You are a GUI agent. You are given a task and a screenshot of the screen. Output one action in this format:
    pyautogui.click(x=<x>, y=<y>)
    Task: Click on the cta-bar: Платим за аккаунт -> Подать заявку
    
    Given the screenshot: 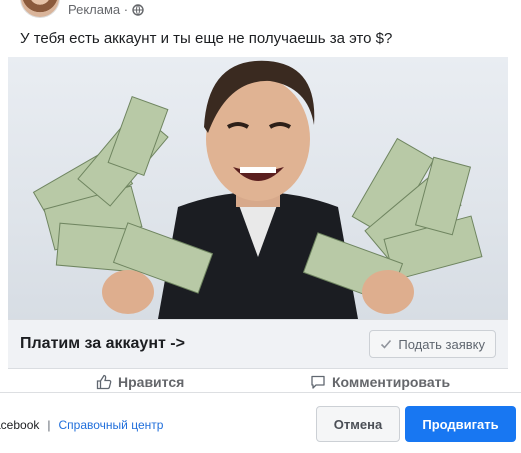 What is the action you would take?
    pyautogui.click(x=258, y=344)
    